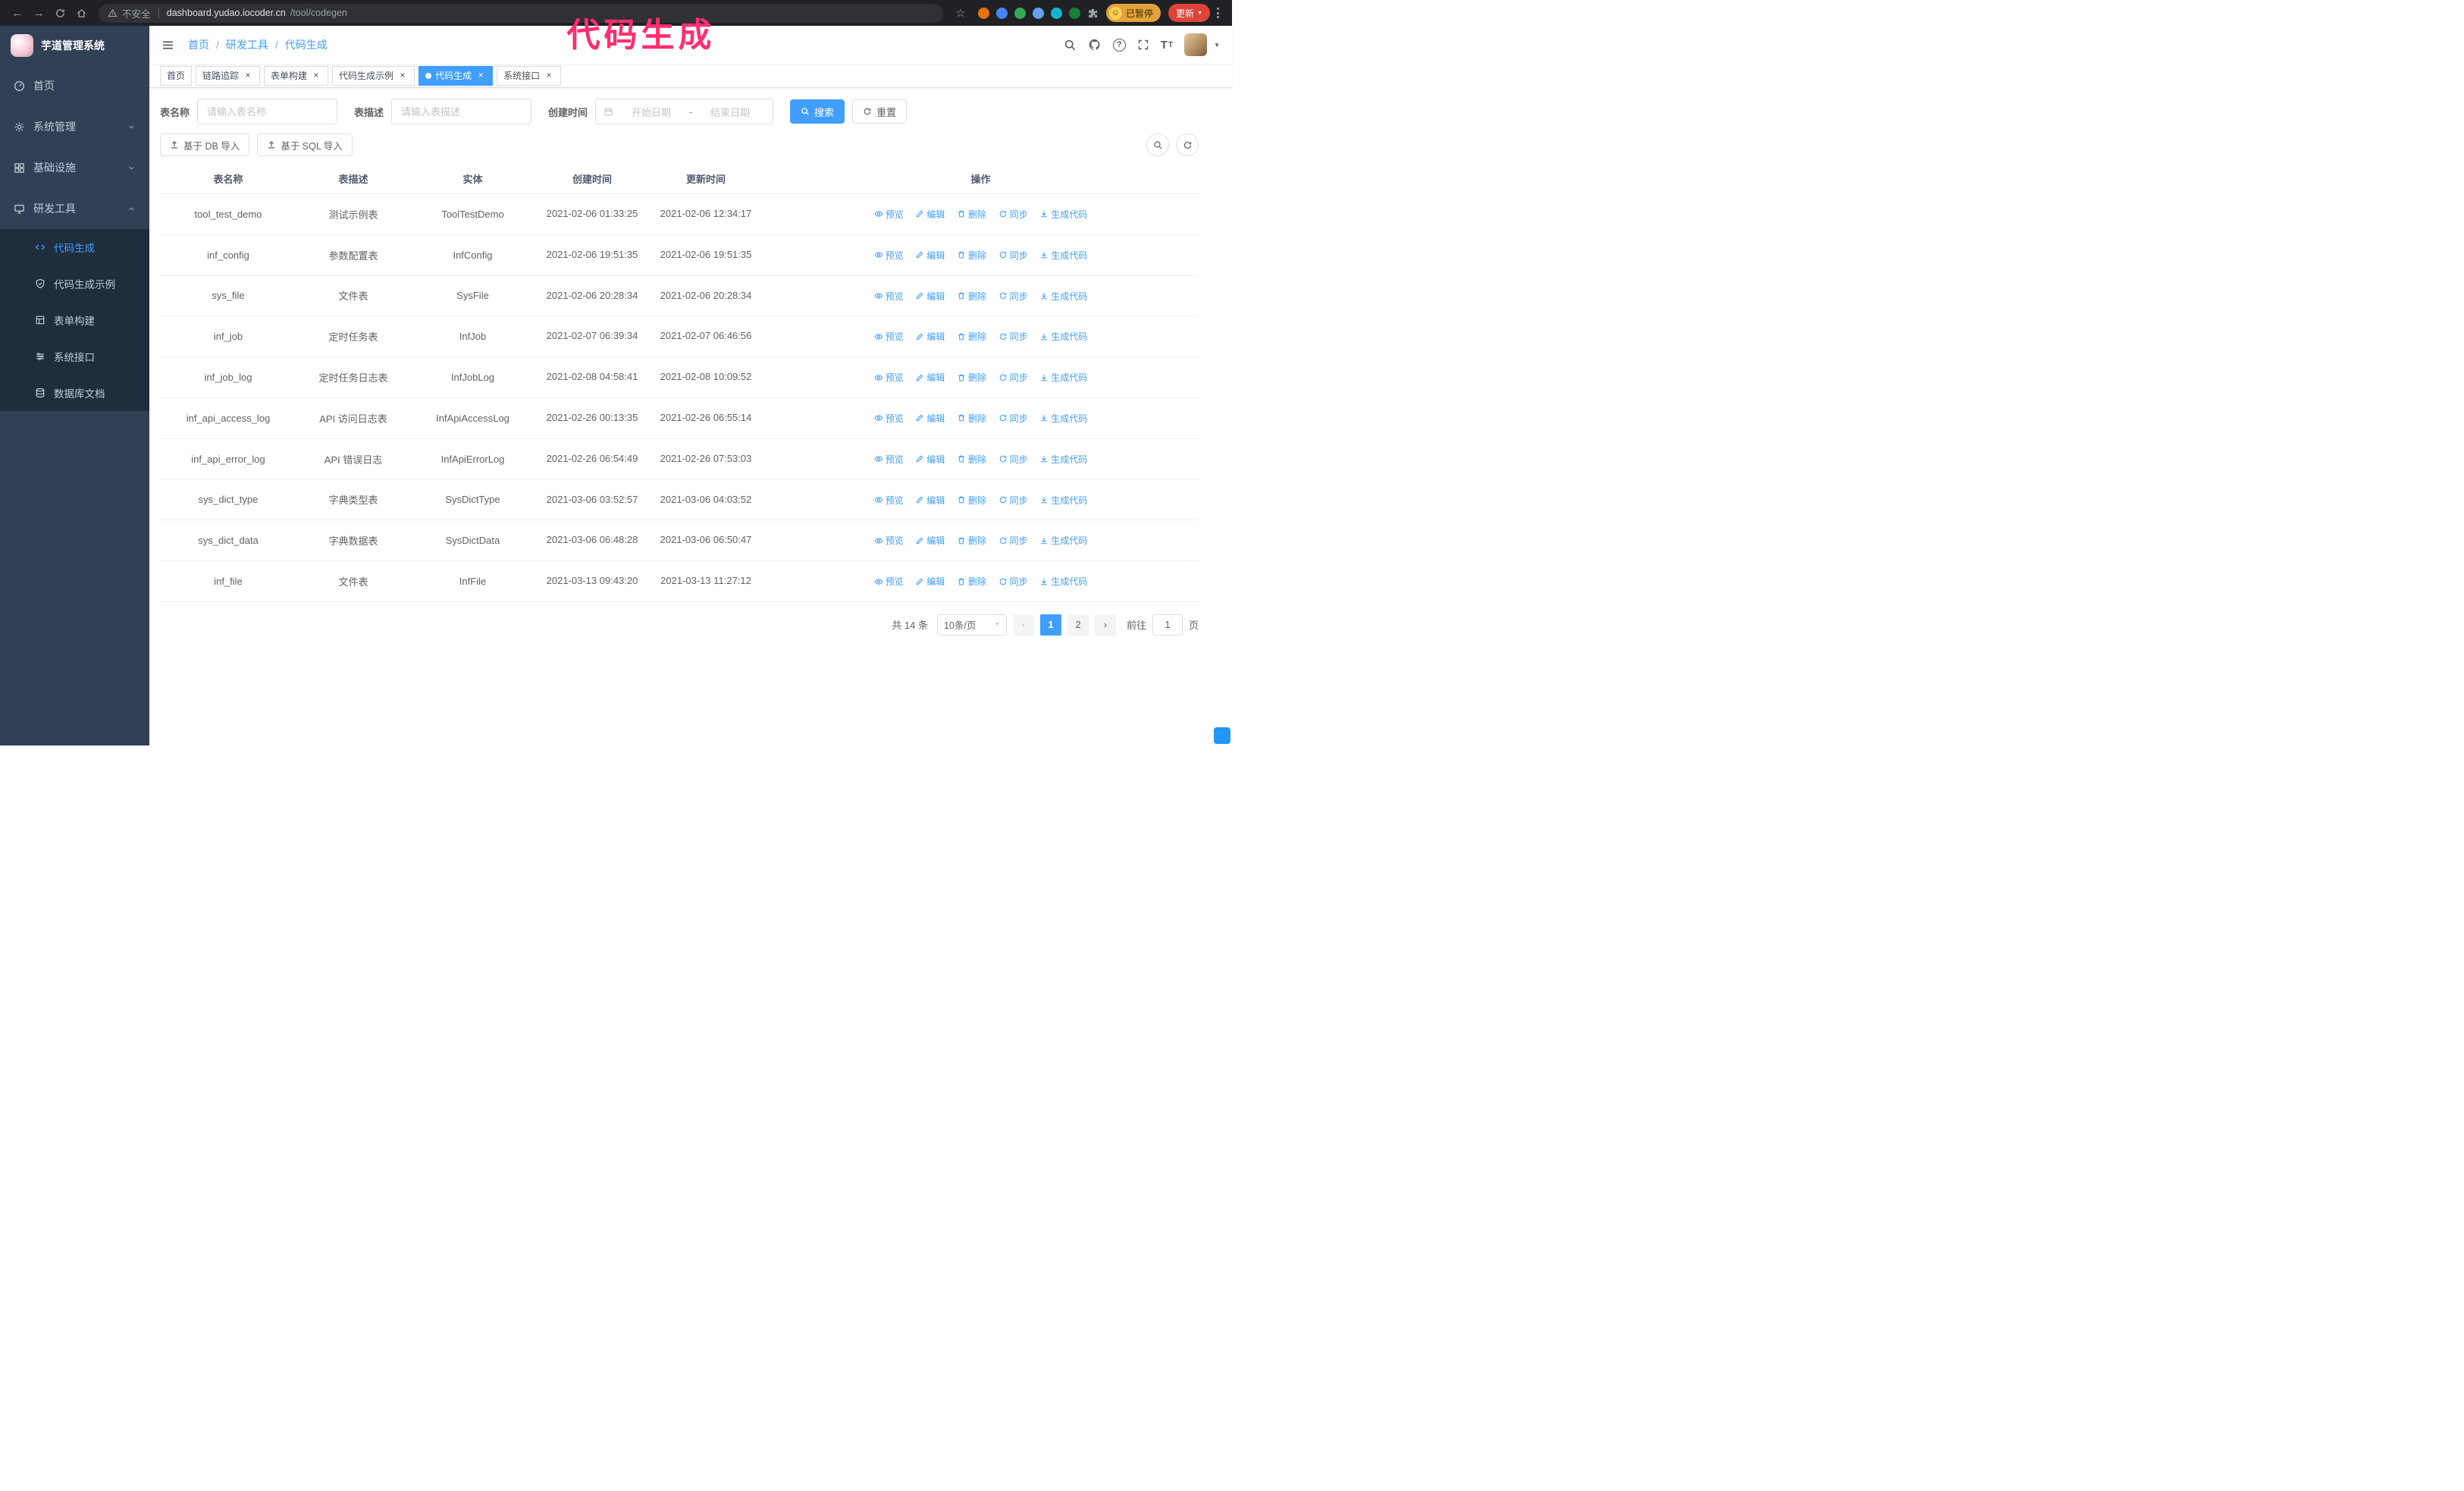  What do you see at coordinates (1119, 45) in the screenshot?
I see `help-icon: ?` at bounding box center [1119, 45].